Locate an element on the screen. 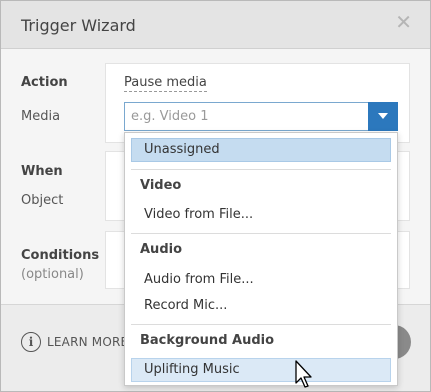 The height and width of the screenshot is (392, 431). option-unassigned: Unassigned is located at coordinates (261, 150).